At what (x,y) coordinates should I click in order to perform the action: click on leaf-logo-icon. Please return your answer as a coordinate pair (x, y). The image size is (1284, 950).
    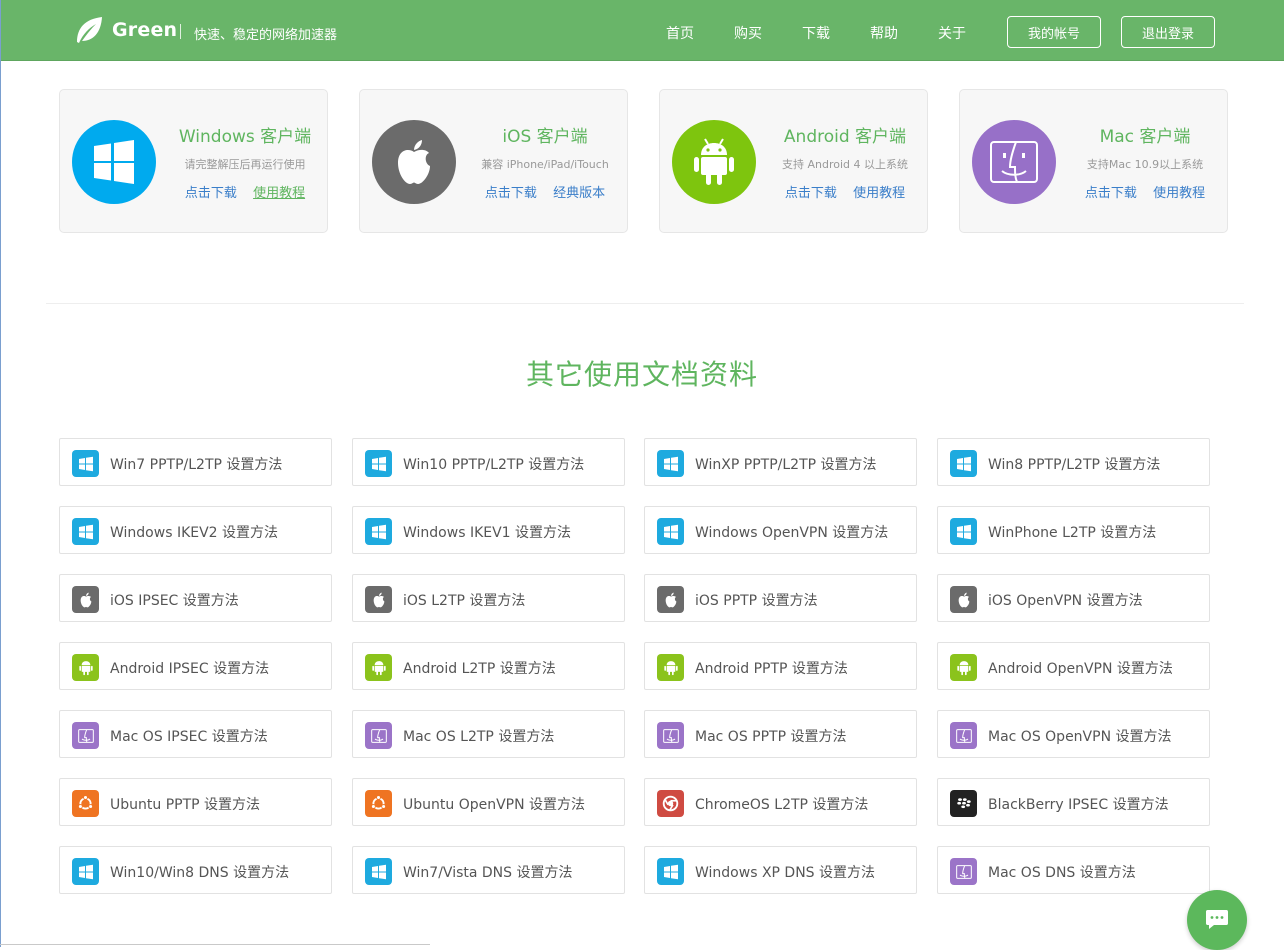
    Looking at the image, I should click on (89, 30).